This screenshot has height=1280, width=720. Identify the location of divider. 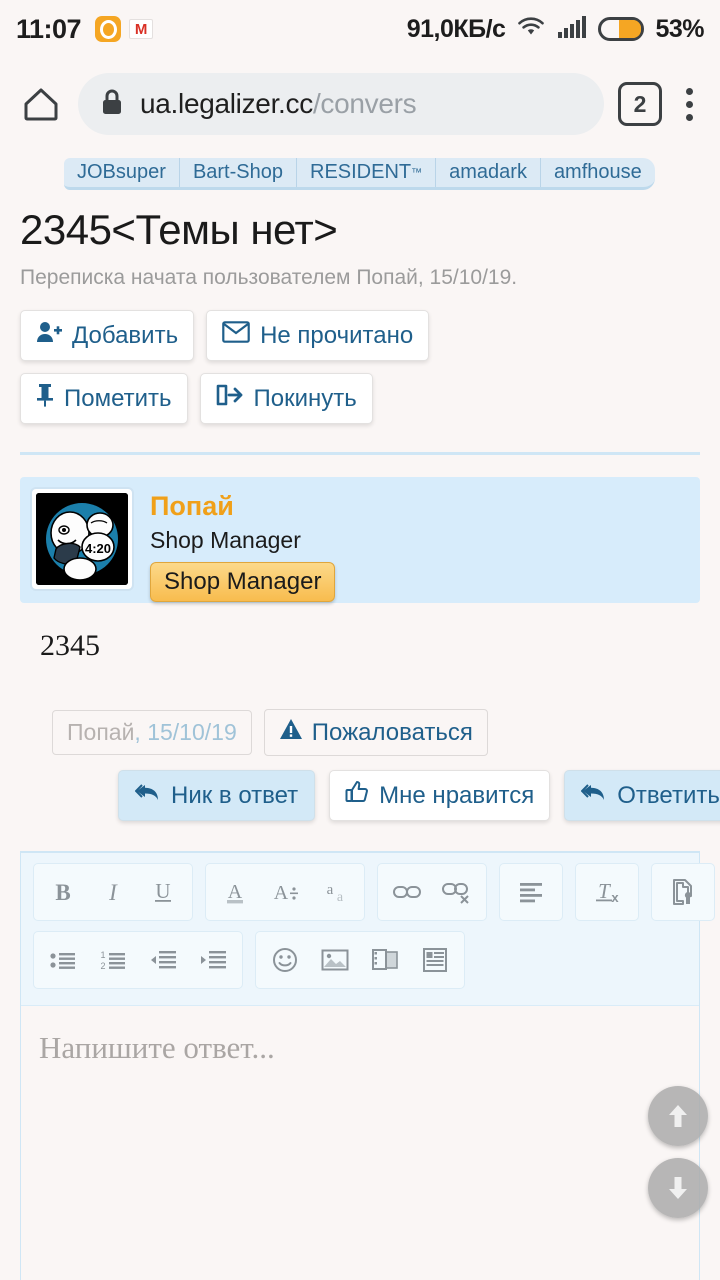
(360, 454).